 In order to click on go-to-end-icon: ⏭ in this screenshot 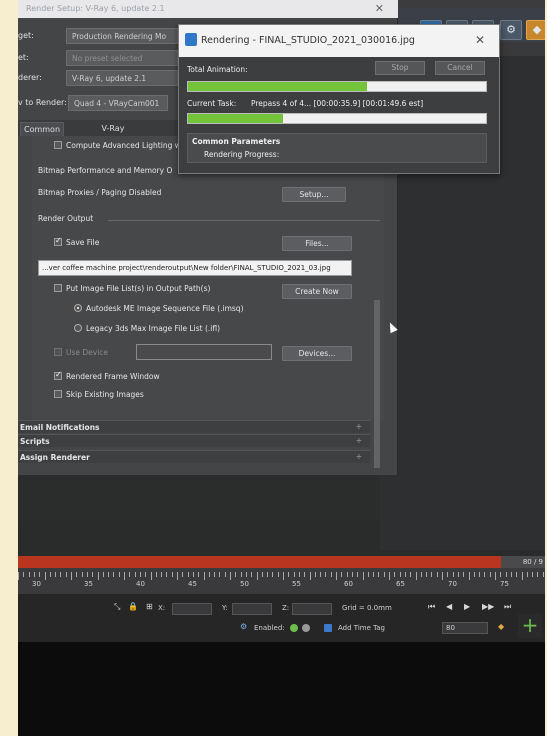, I will do `click(507, 607)`.